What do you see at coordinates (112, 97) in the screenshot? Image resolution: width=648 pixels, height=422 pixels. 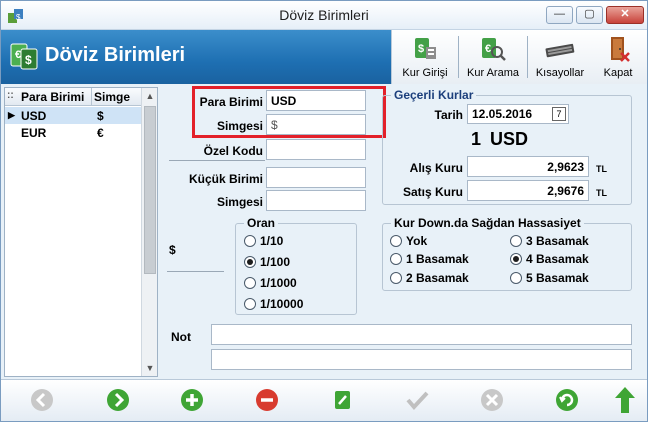 I see `column-header-simge: Simge` at bounding box center [112, 97].